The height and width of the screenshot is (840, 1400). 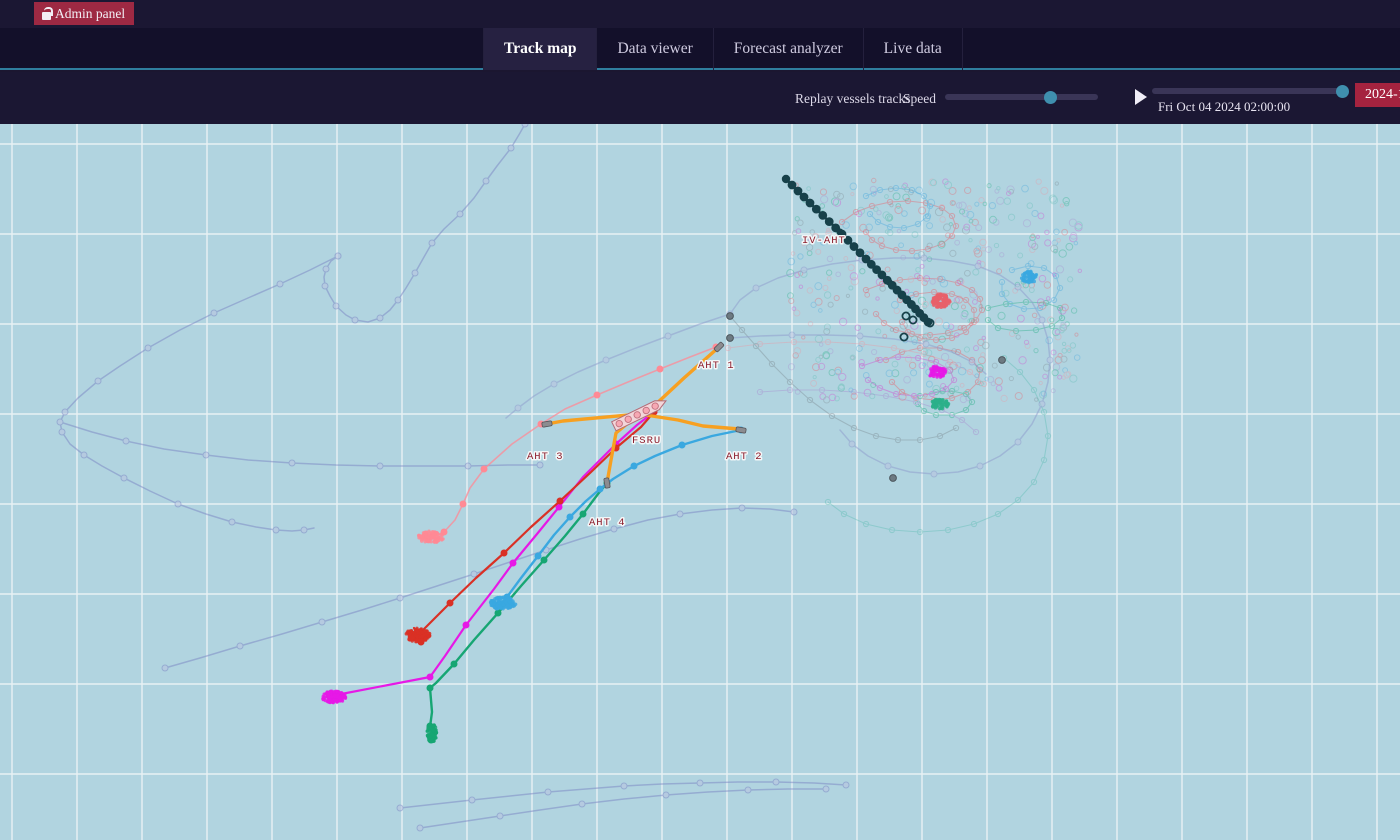 What do you see at coordinates (1051, 97) in the screenshot?
I see `speed-slider-handle` at bounding box center [1051, 97].